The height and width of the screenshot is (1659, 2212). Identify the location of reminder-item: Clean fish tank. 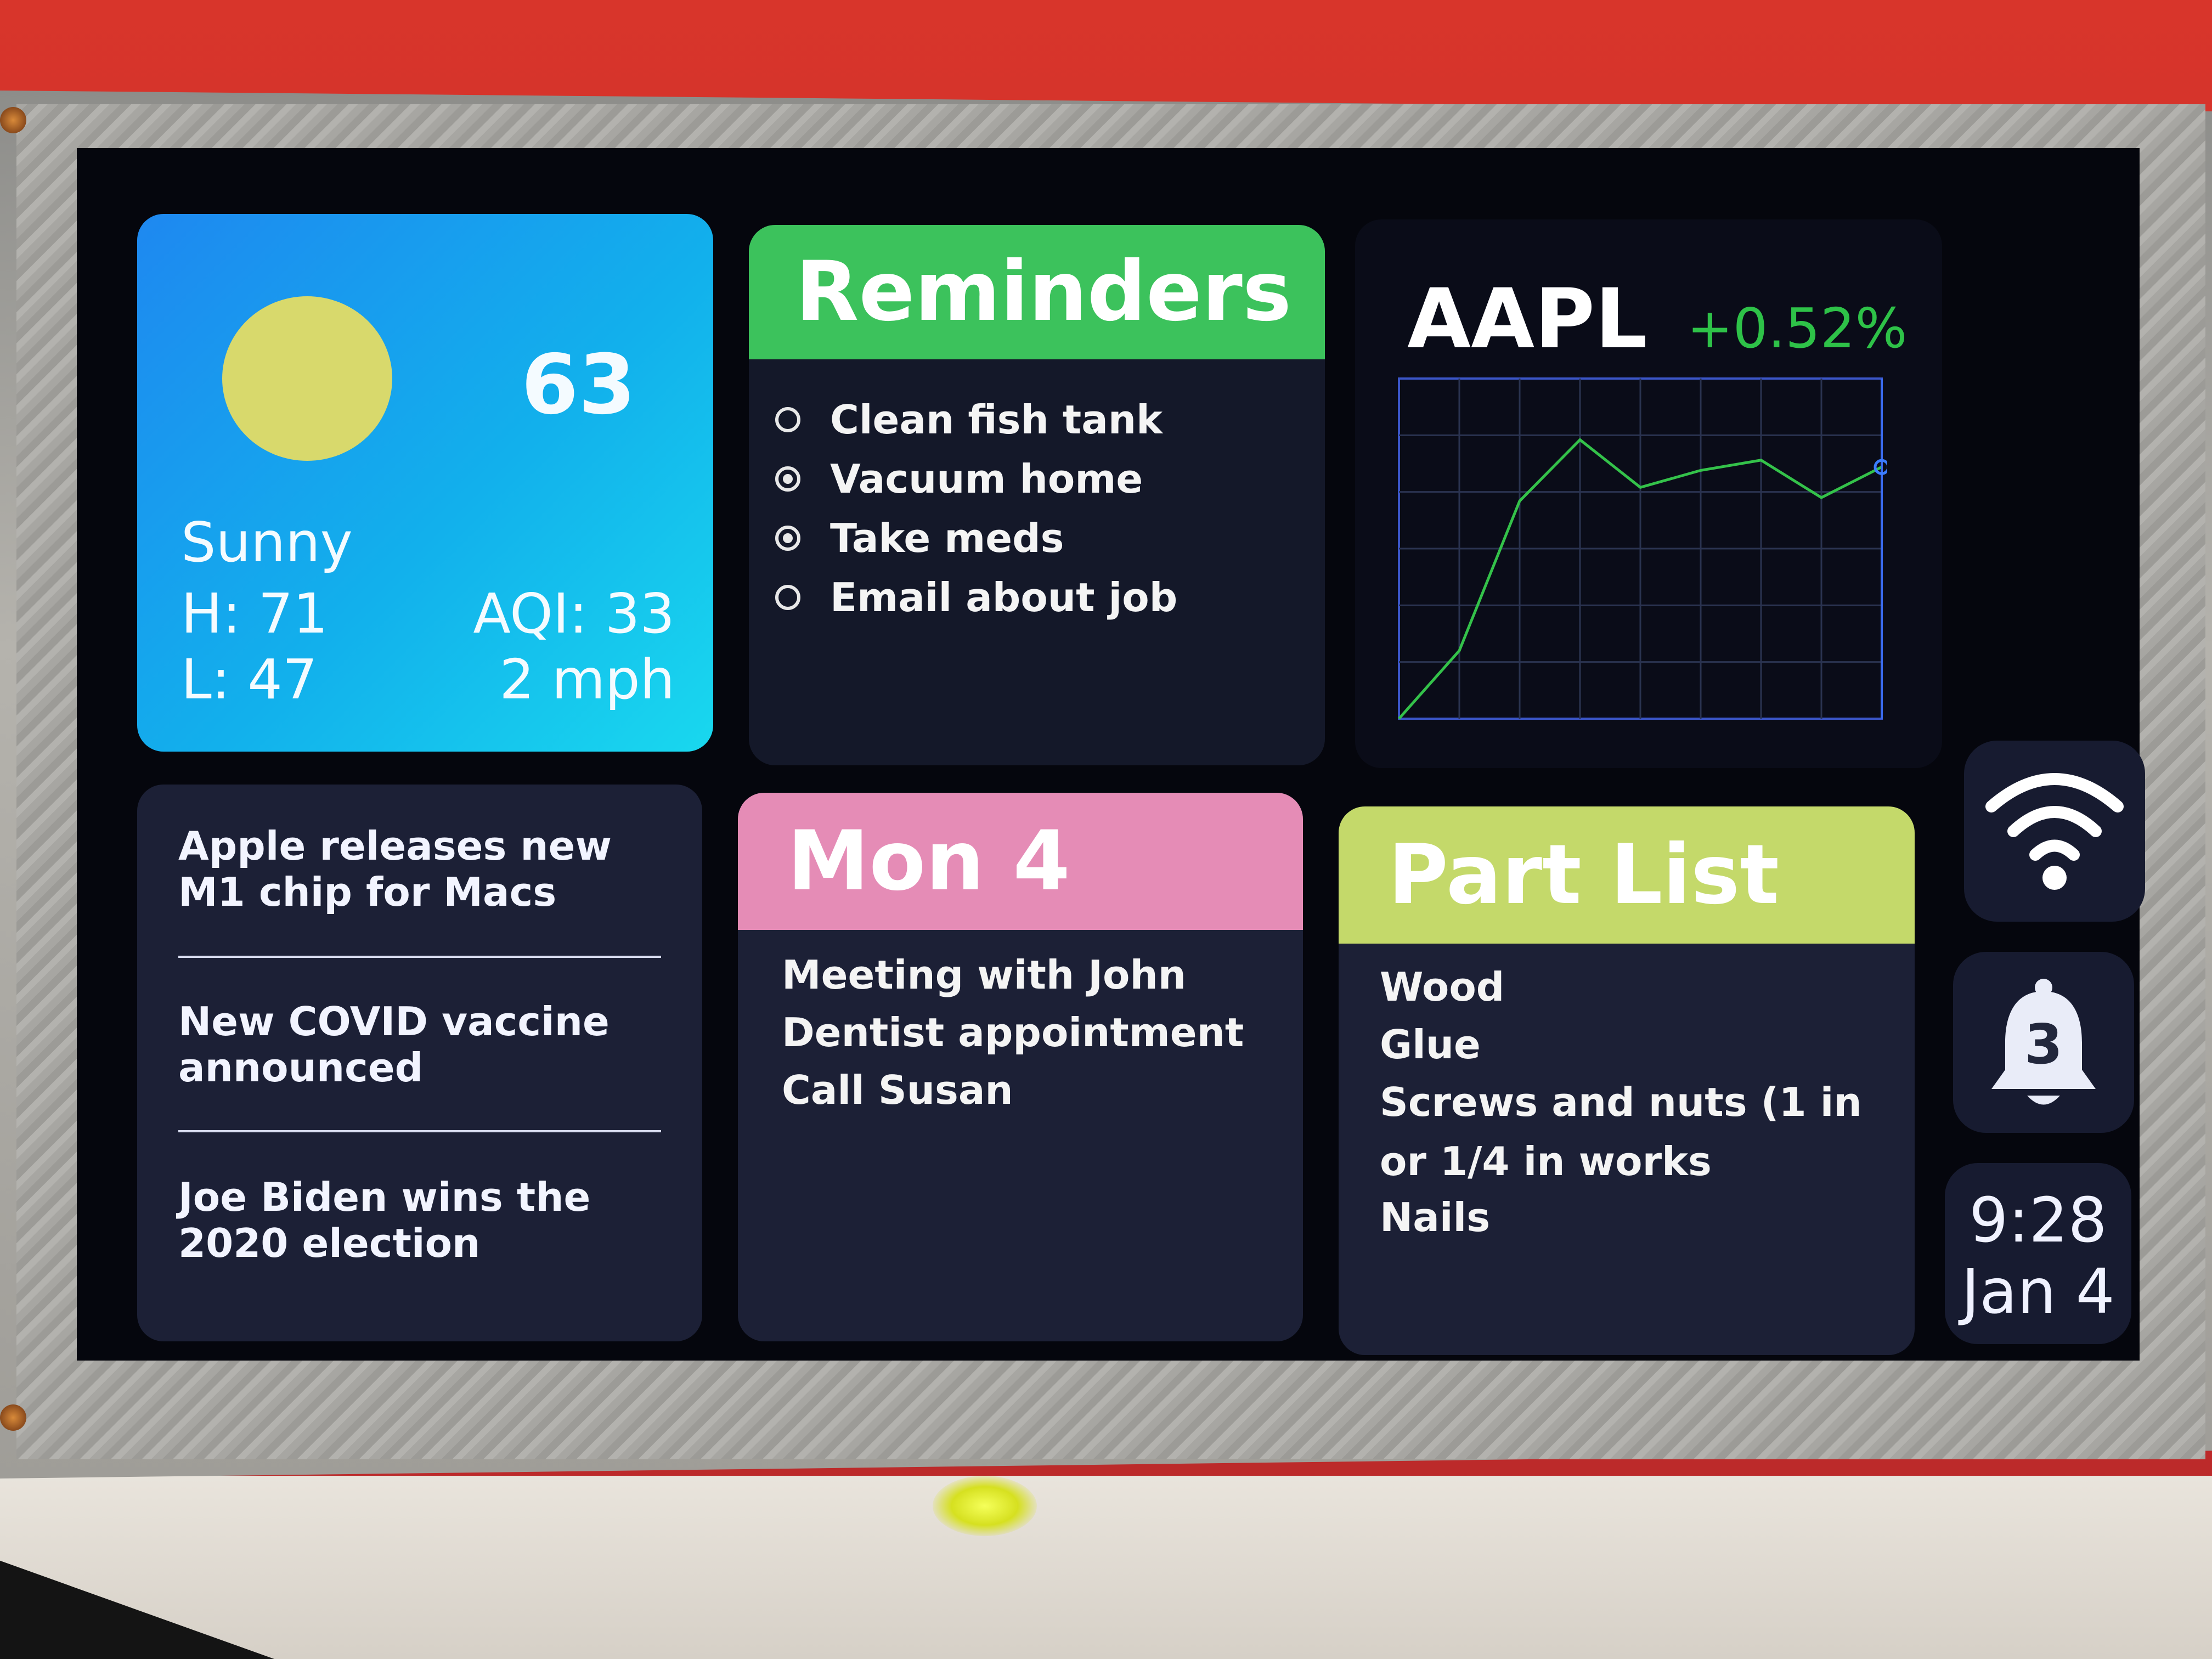
(969, 420).